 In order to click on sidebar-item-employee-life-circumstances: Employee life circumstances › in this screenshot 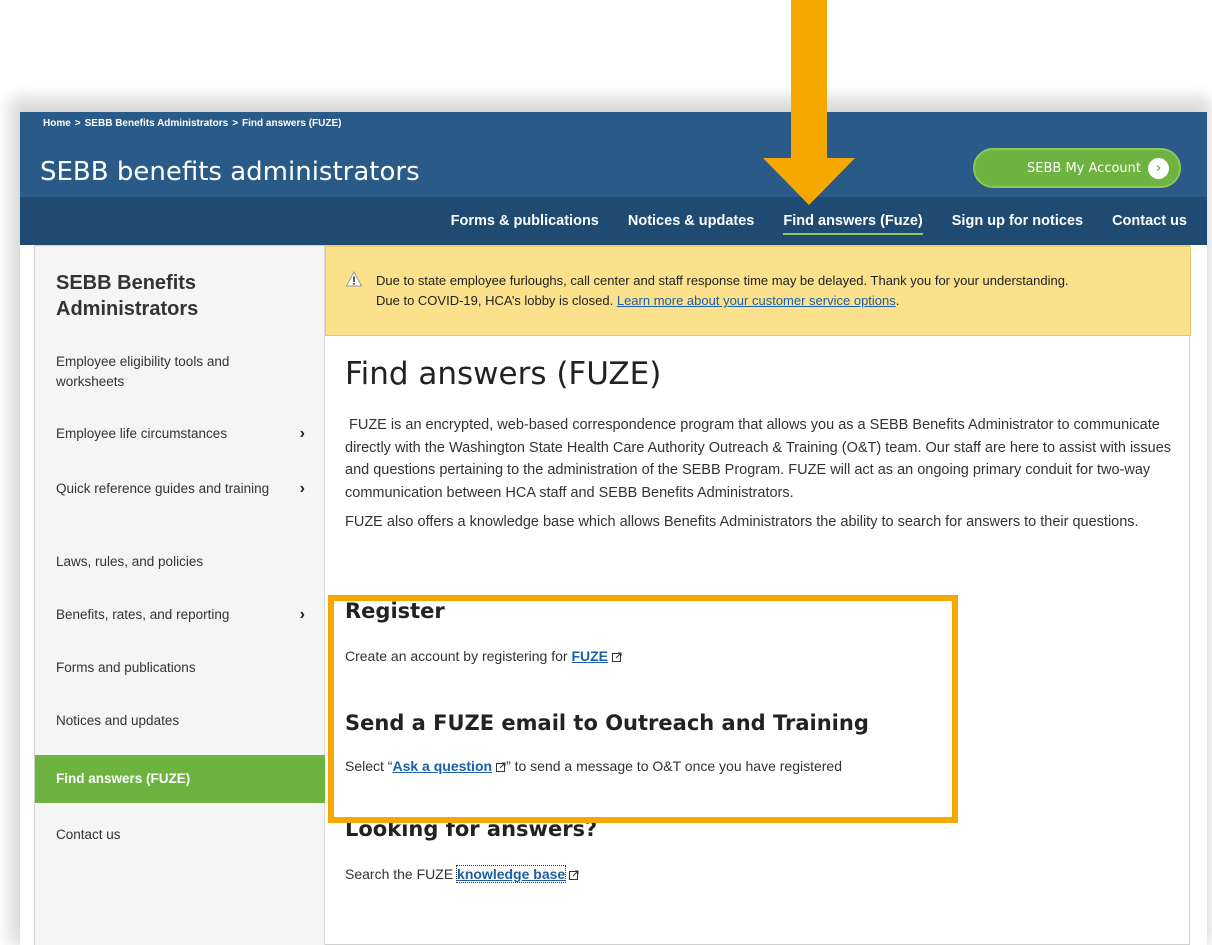, I will do `click(180, 434)`.